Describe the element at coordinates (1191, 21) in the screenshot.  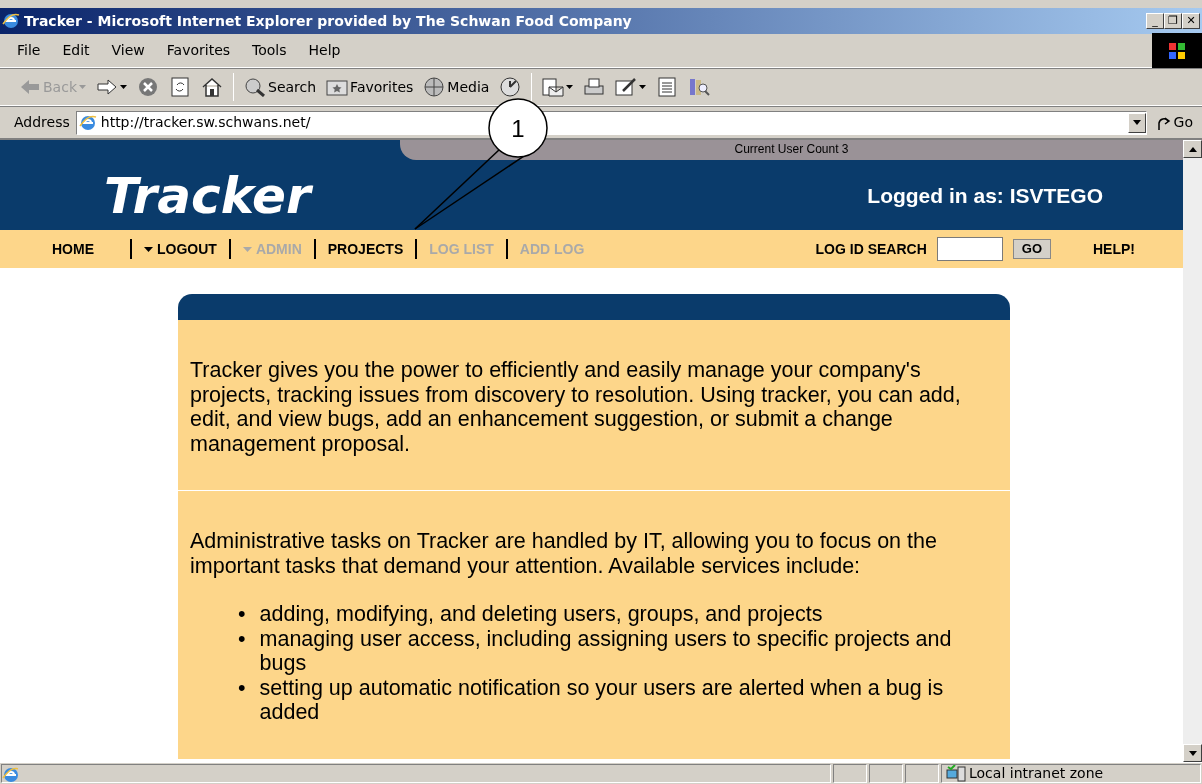
I see `close-button: ✕` at that location.